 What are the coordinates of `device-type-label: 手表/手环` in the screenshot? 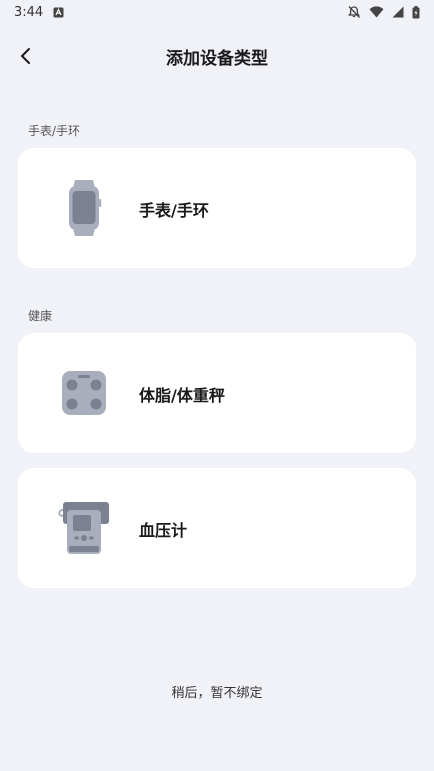 It's located at (174, 210).